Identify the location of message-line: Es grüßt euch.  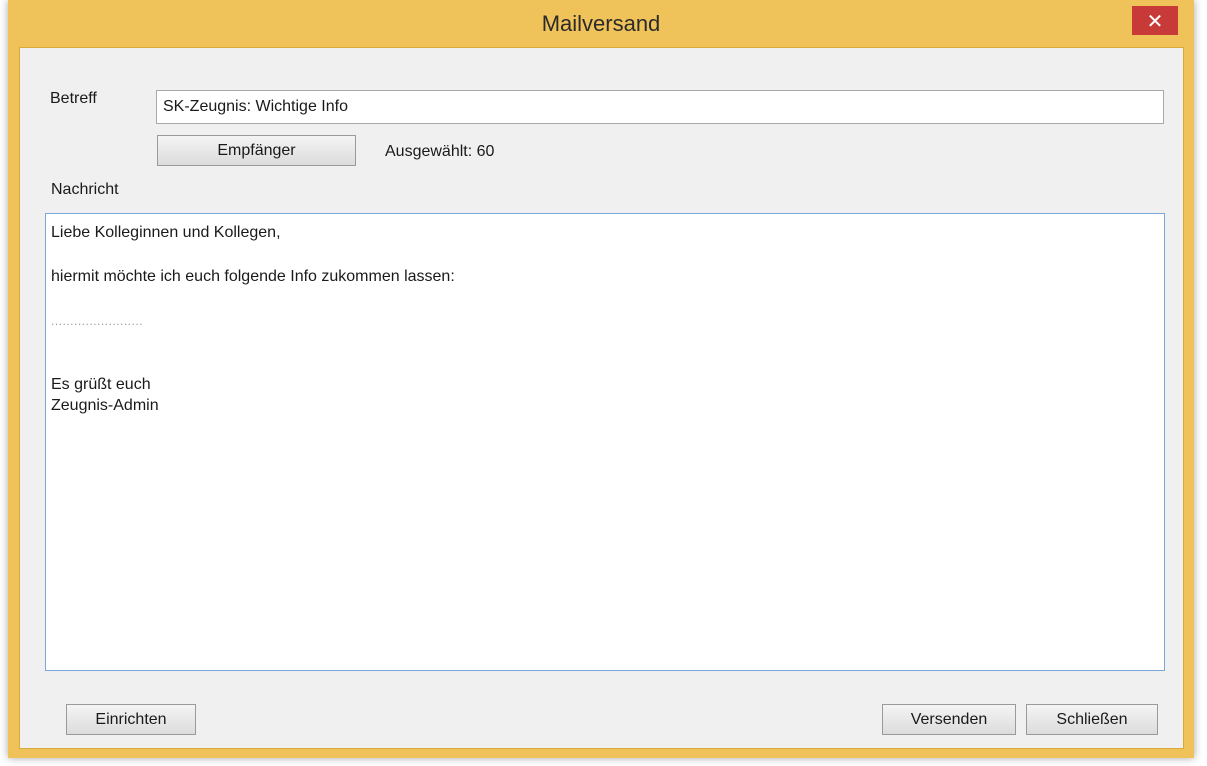
(101, 384).